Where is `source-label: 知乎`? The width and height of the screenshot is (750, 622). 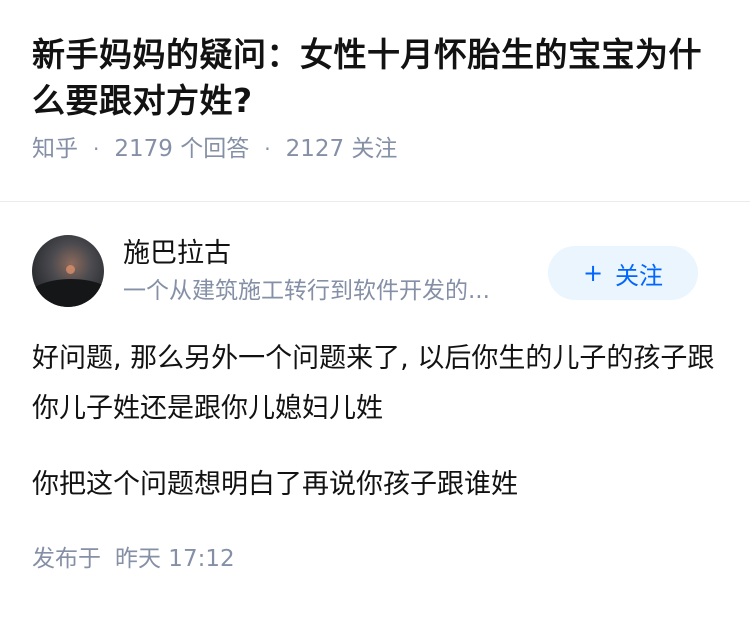
source-label: 知乎 is located at coordinates (55, 149).